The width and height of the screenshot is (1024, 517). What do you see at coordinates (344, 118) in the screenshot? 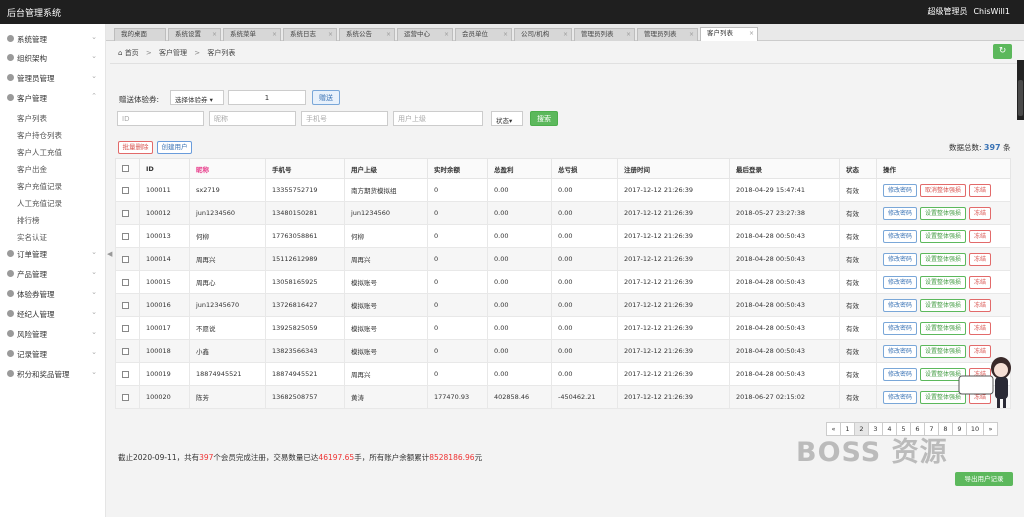
I see `phone-input` at bounding box center [344, 118].